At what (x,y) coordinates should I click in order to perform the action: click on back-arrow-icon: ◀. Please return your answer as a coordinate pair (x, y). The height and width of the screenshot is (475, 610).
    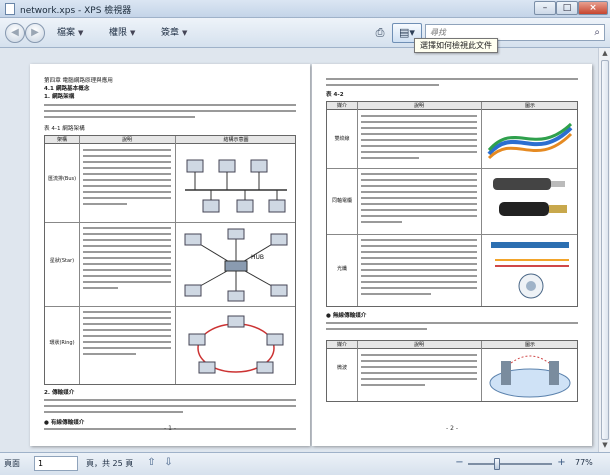
    Looking at the image, I should click on (15, 32).